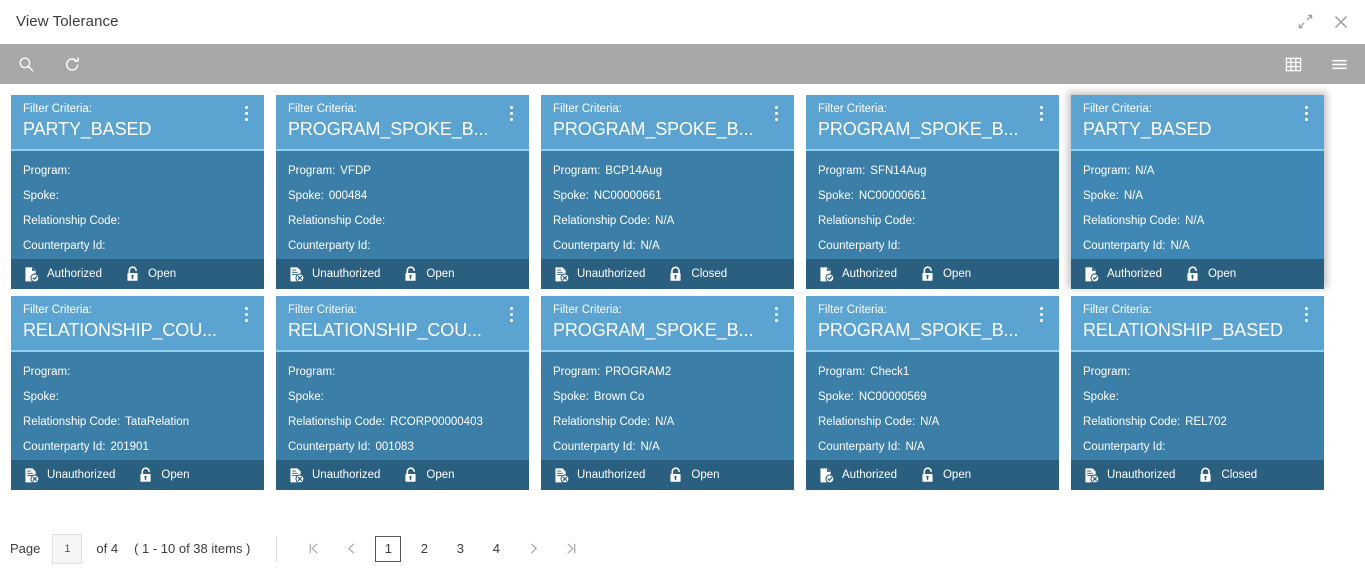 The height and width of the screenshot is (579, 1365). What do you see at coordinates (192, 548) in the screenshot?
I see `item-range-label: ( 1 - 10 of 38 items )` at bounding box center [192, 548].